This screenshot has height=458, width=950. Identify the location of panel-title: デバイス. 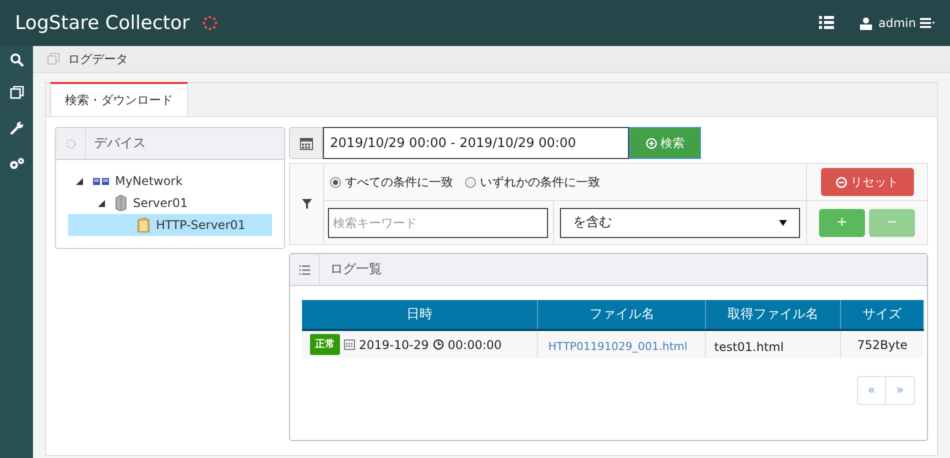
(120, 143).